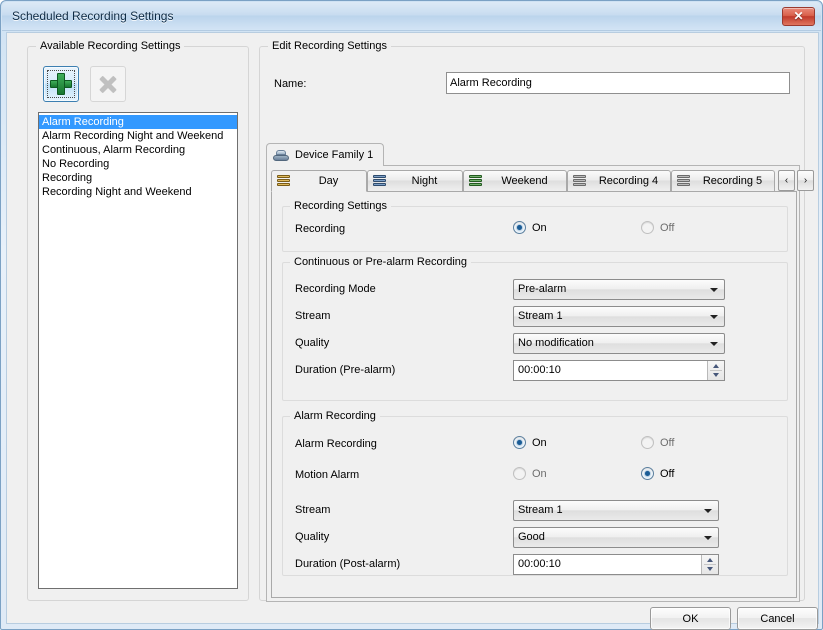  I want to click on list-item: Alarm Recording, so click(138, 122).